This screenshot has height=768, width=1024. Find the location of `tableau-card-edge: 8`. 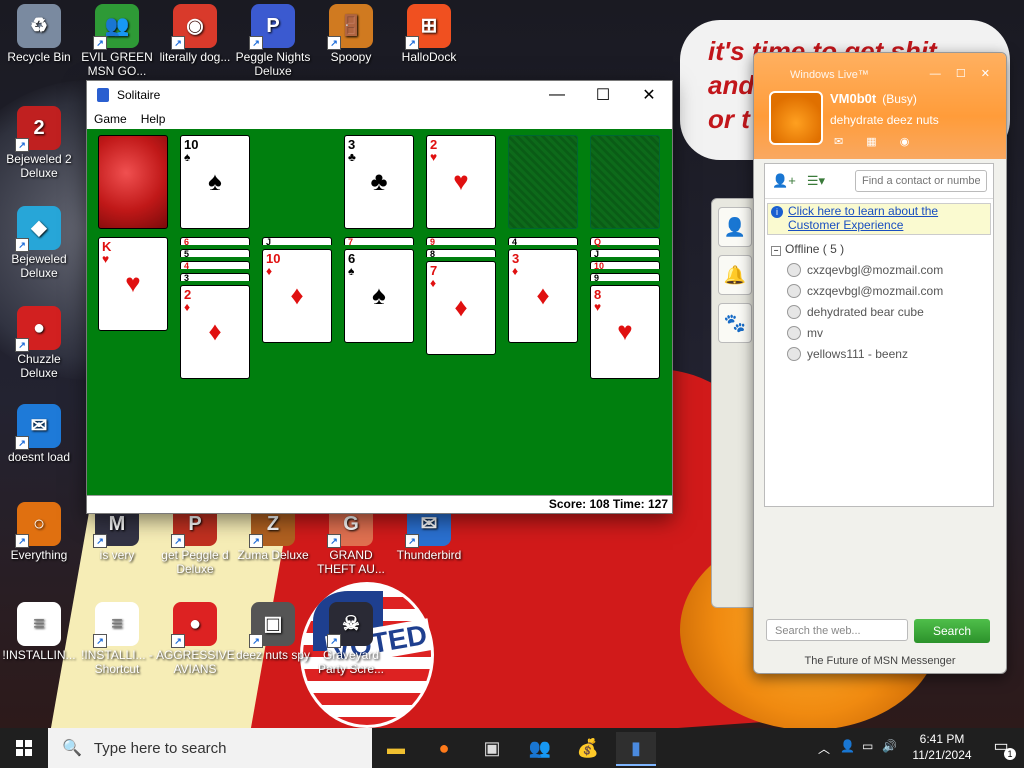

tableau-card-edge: 8 is located at coordinates (461, 254).